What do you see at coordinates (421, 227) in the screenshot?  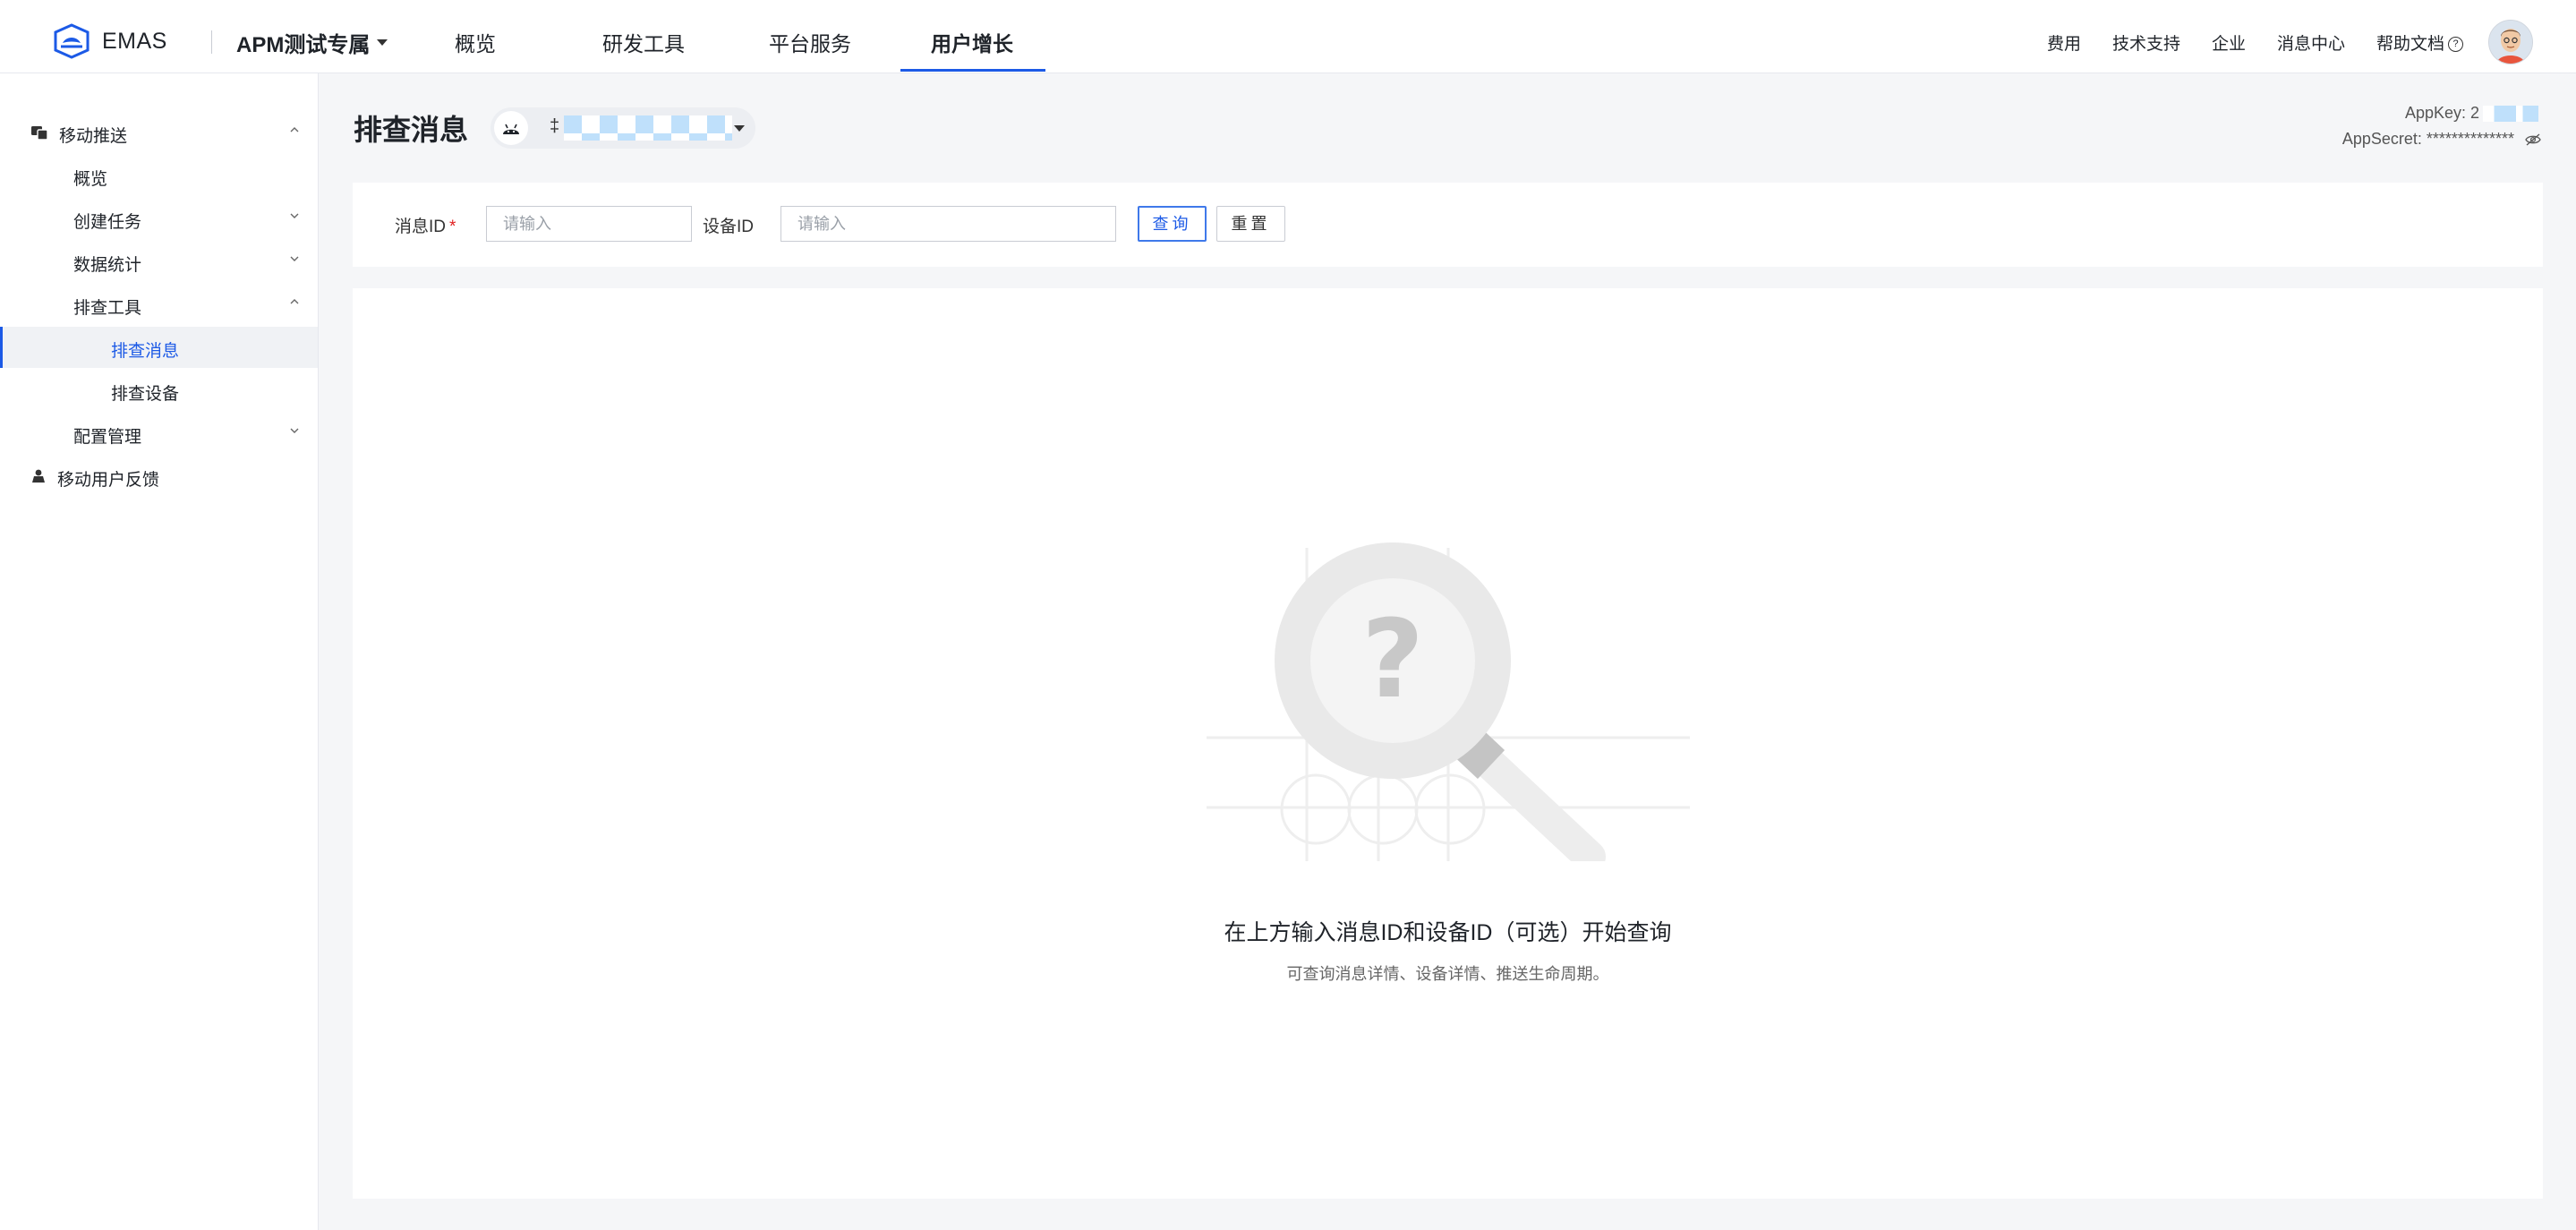 I see `message-id-label-text: 消息ID` at bounding box center [421, 227].